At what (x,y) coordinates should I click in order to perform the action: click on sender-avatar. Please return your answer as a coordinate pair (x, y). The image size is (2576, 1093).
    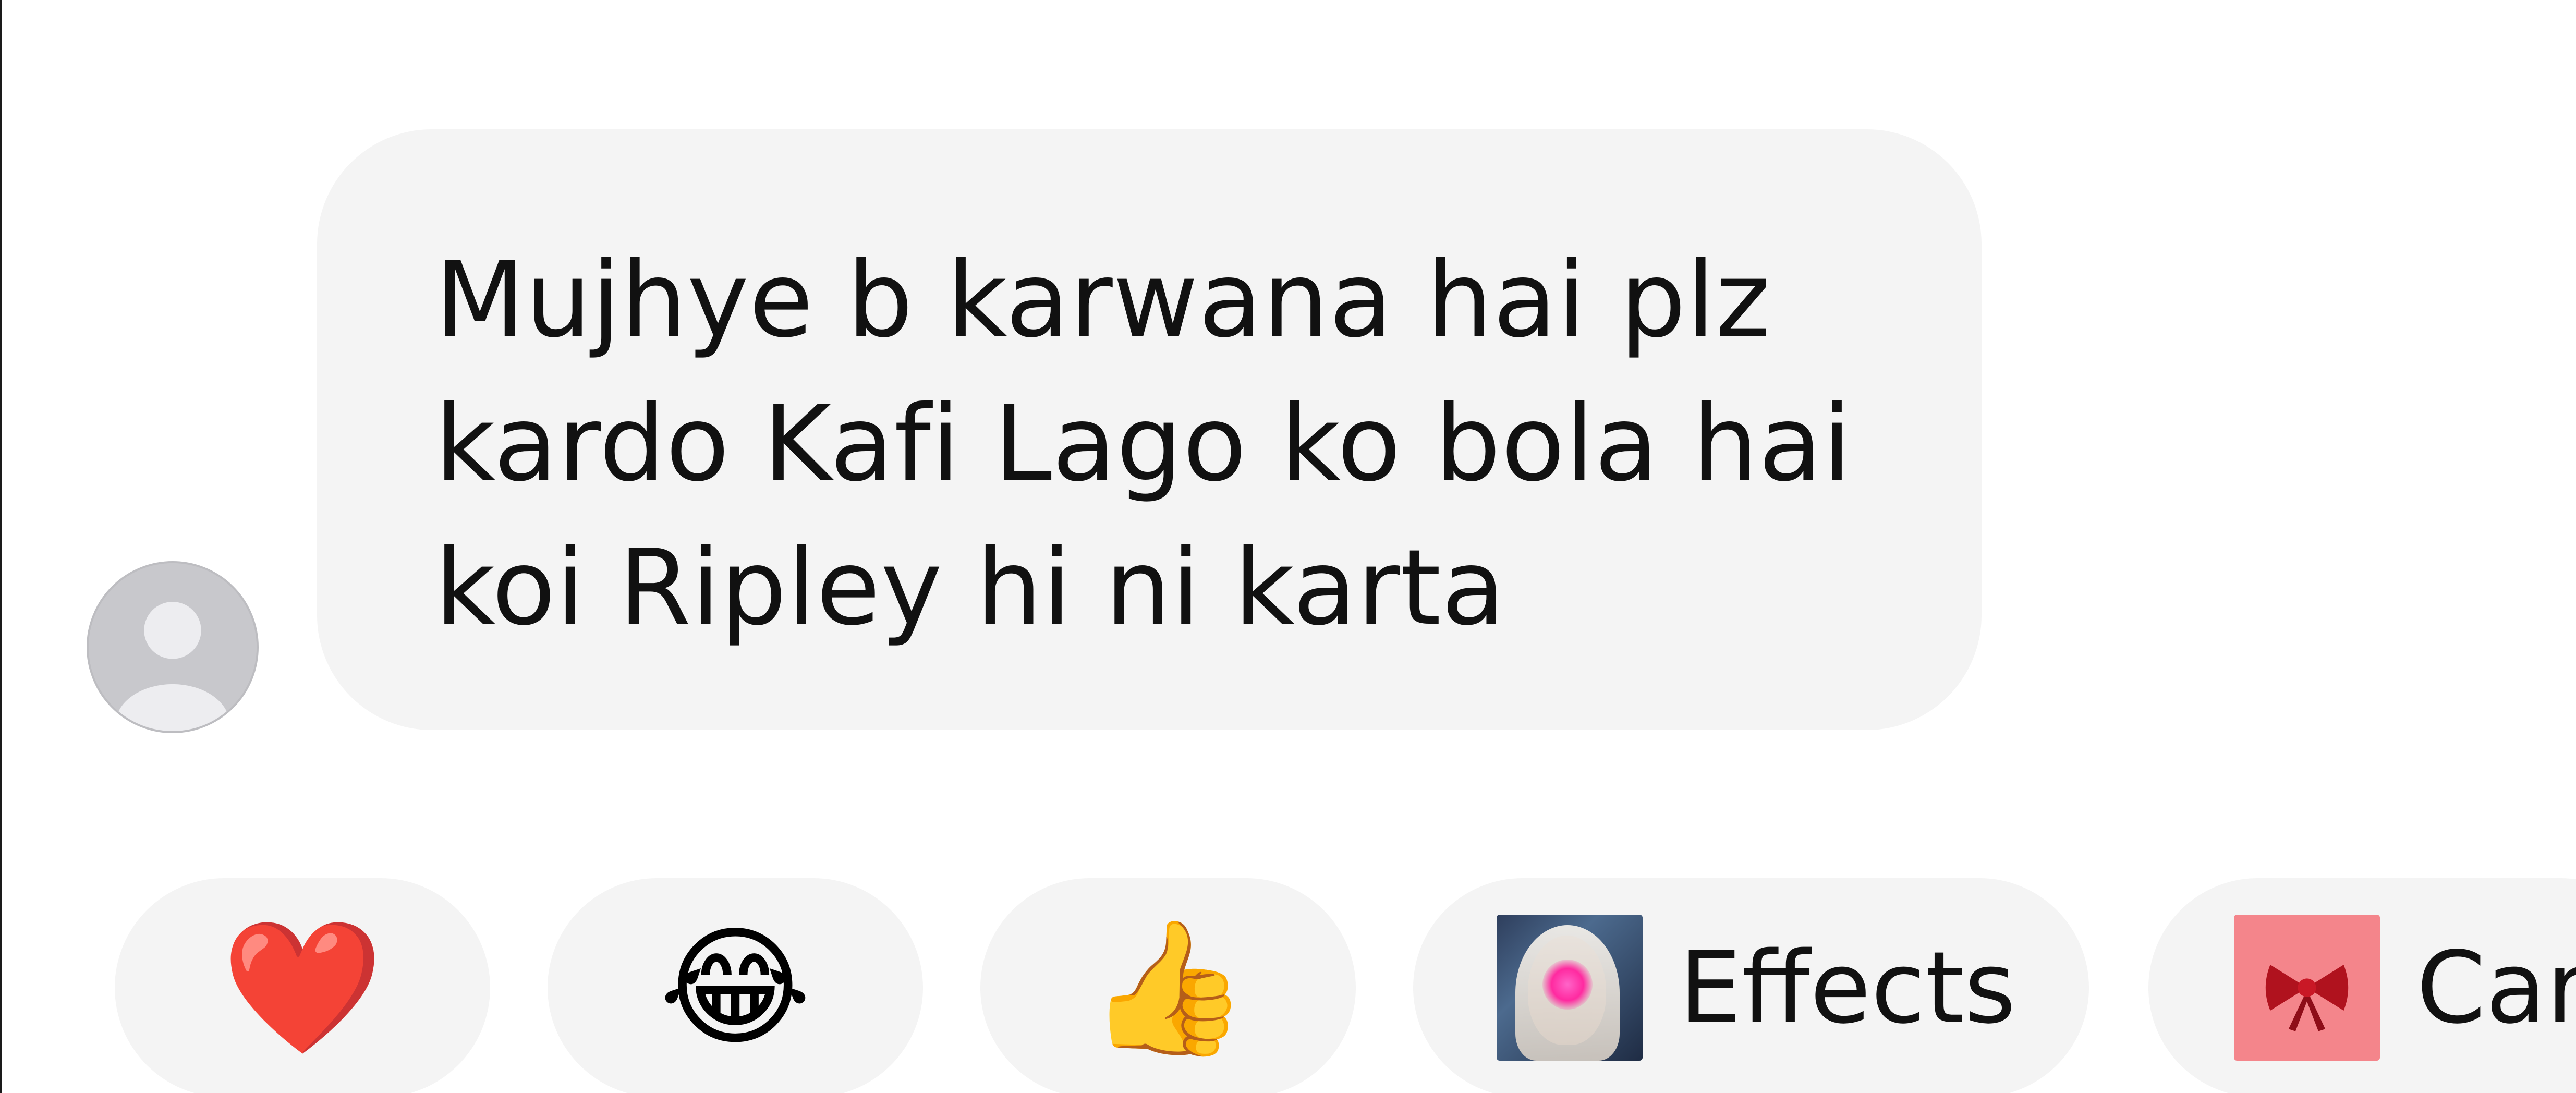
    Looking at the image, I should click on (173, 647).